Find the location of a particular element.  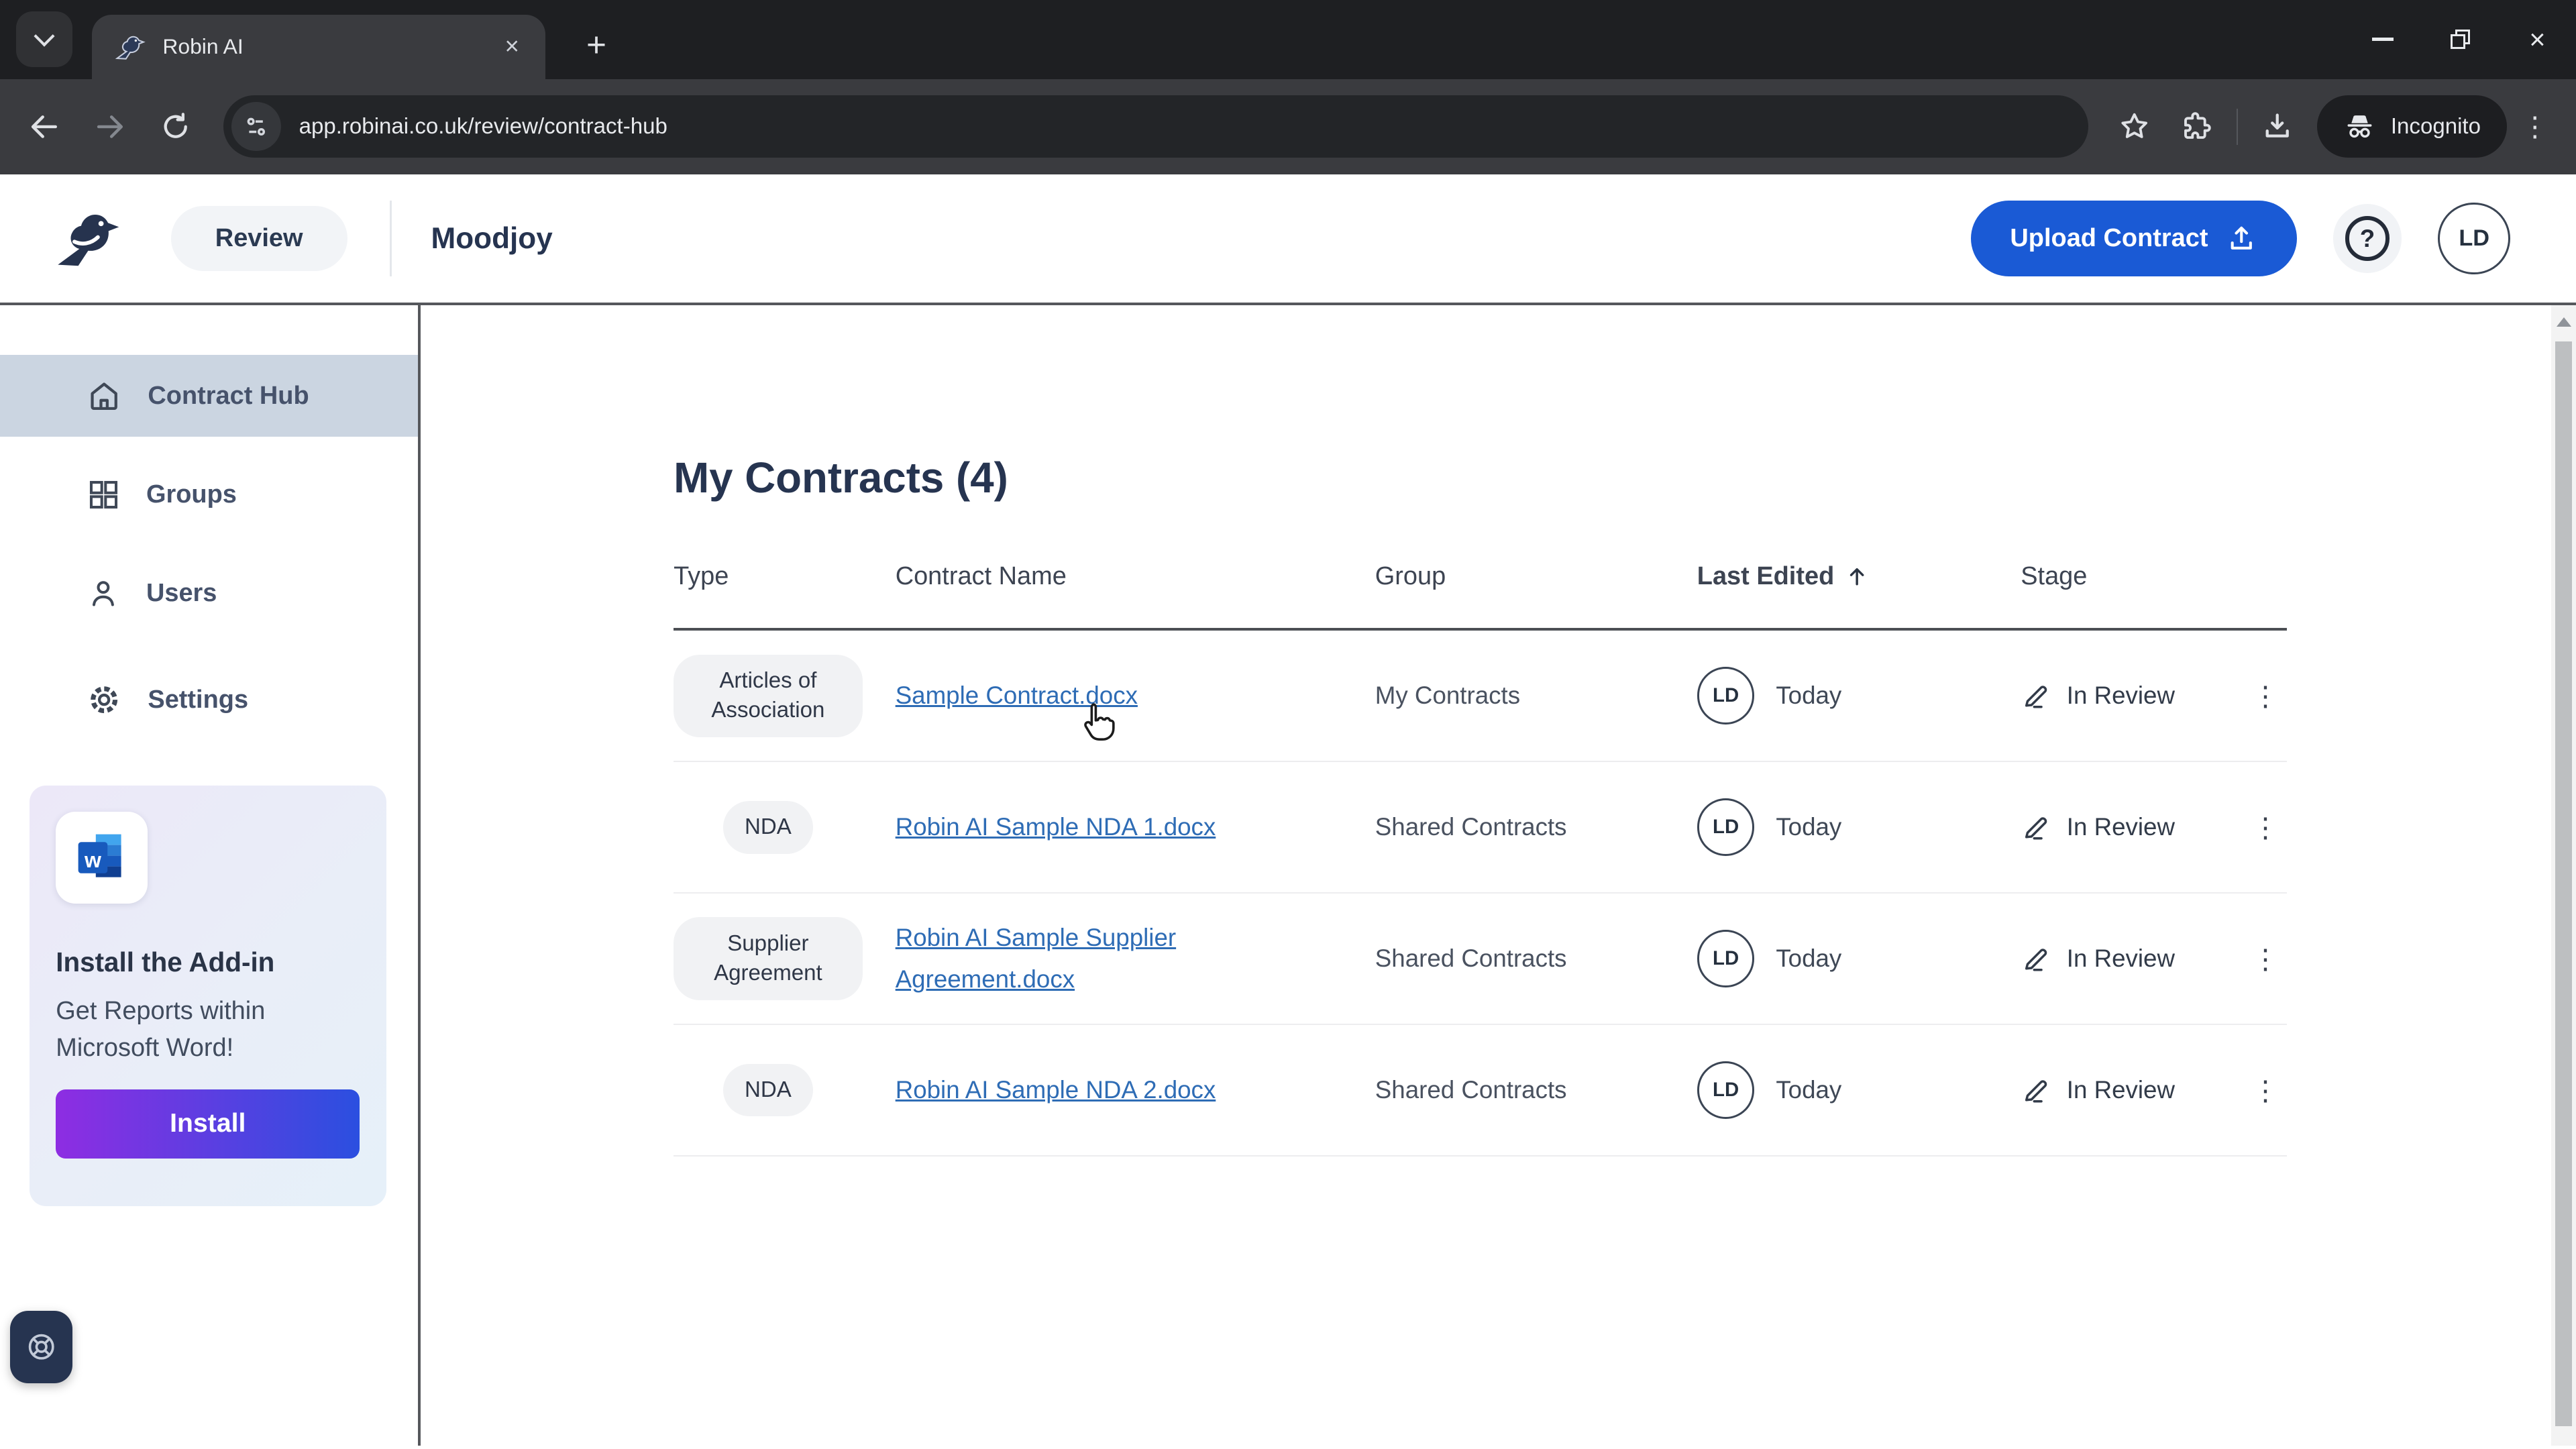

minimize-button is located at coordinates (2383, 39).